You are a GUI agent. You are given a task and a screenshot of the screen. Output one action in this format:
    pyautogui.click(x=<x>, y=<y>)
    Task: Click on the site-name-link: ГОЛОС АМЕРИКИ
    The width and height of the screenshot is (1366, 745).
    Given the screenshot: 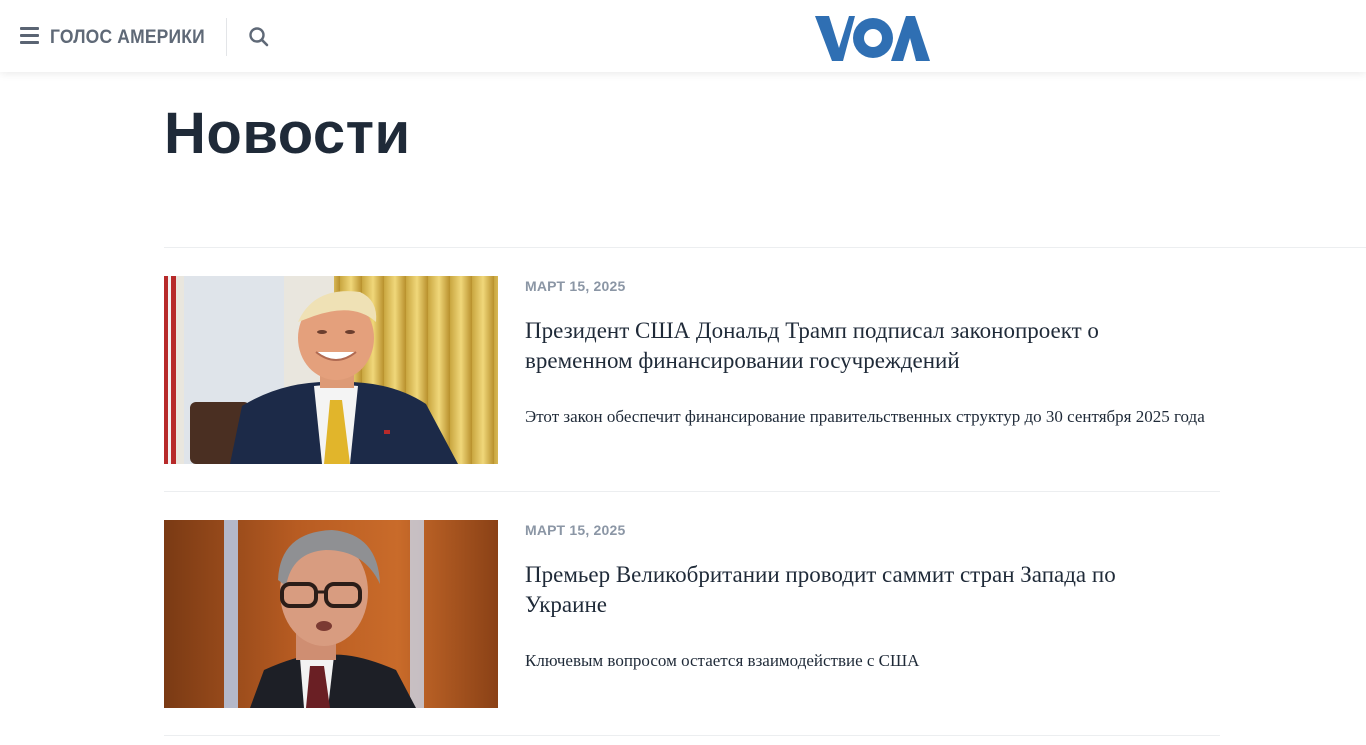 What is the action you would take?
    pyautogui.click(x=127, y=38)
    